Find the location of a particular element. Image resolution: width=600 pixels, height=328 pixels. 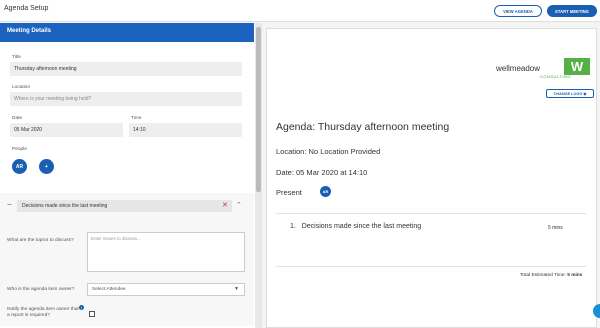

present-label: Present is located at coordinates (289, 192).